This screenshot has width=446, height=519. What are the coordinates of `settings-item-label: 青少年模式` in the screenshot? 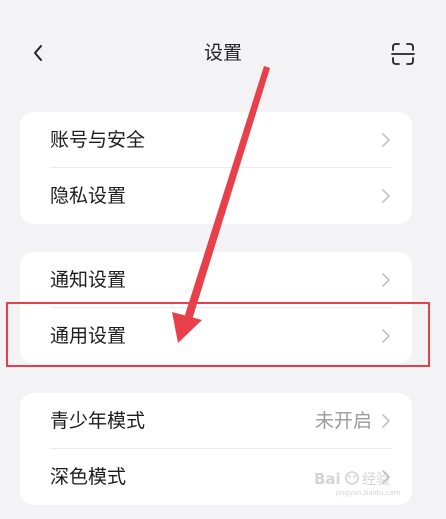 It's located at (98, 421).